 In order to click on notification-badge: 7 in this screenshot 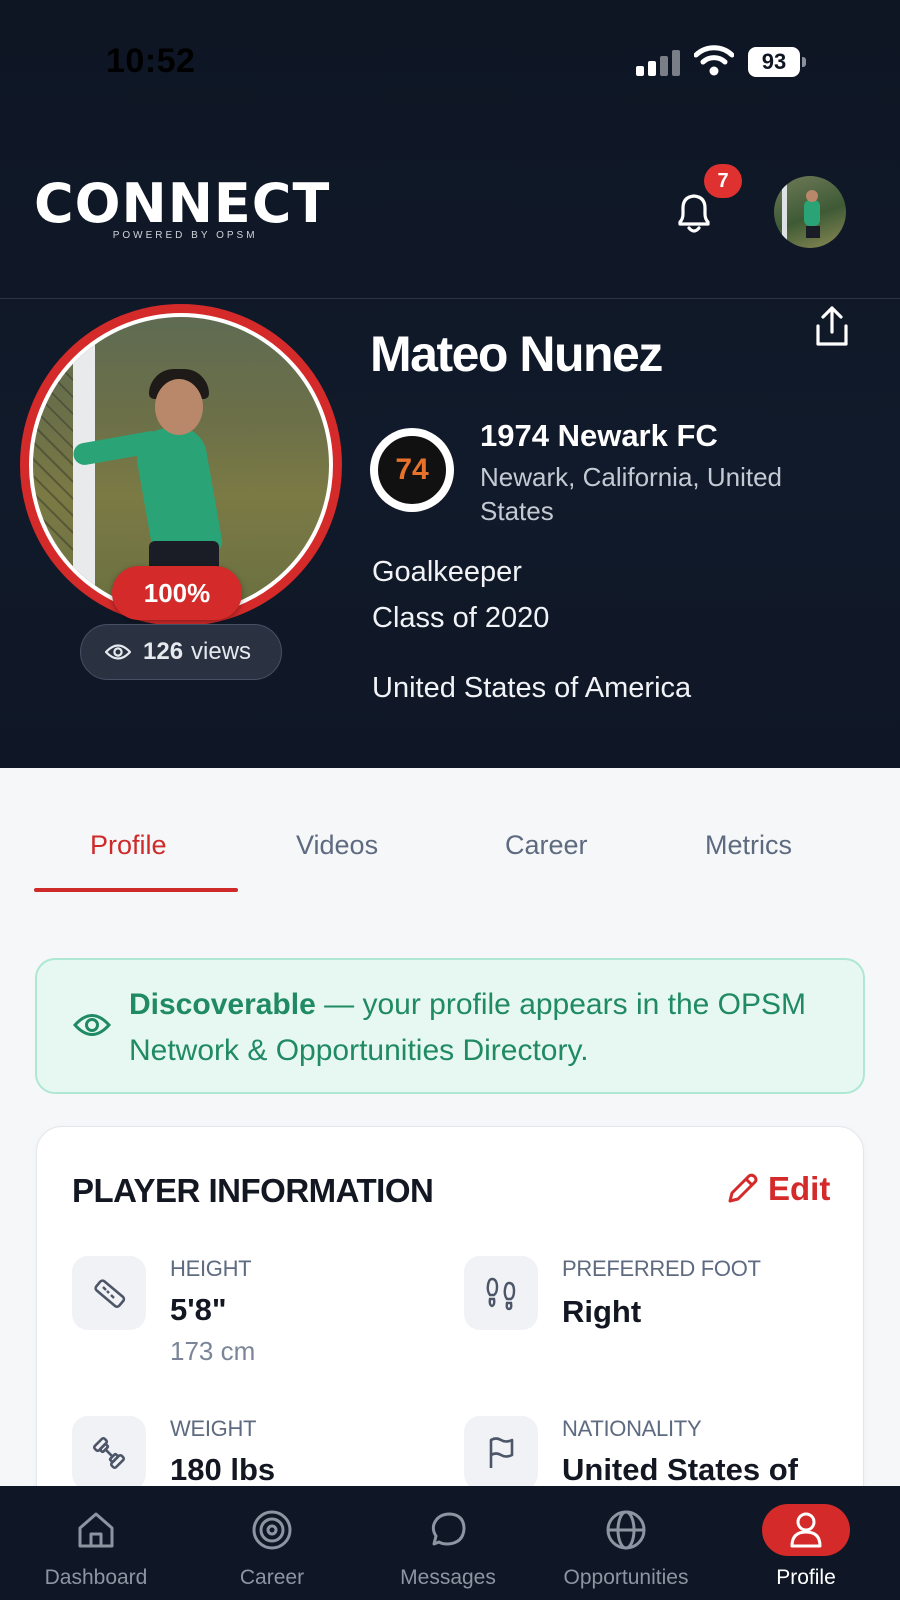, I will do `click(723, 181)`.